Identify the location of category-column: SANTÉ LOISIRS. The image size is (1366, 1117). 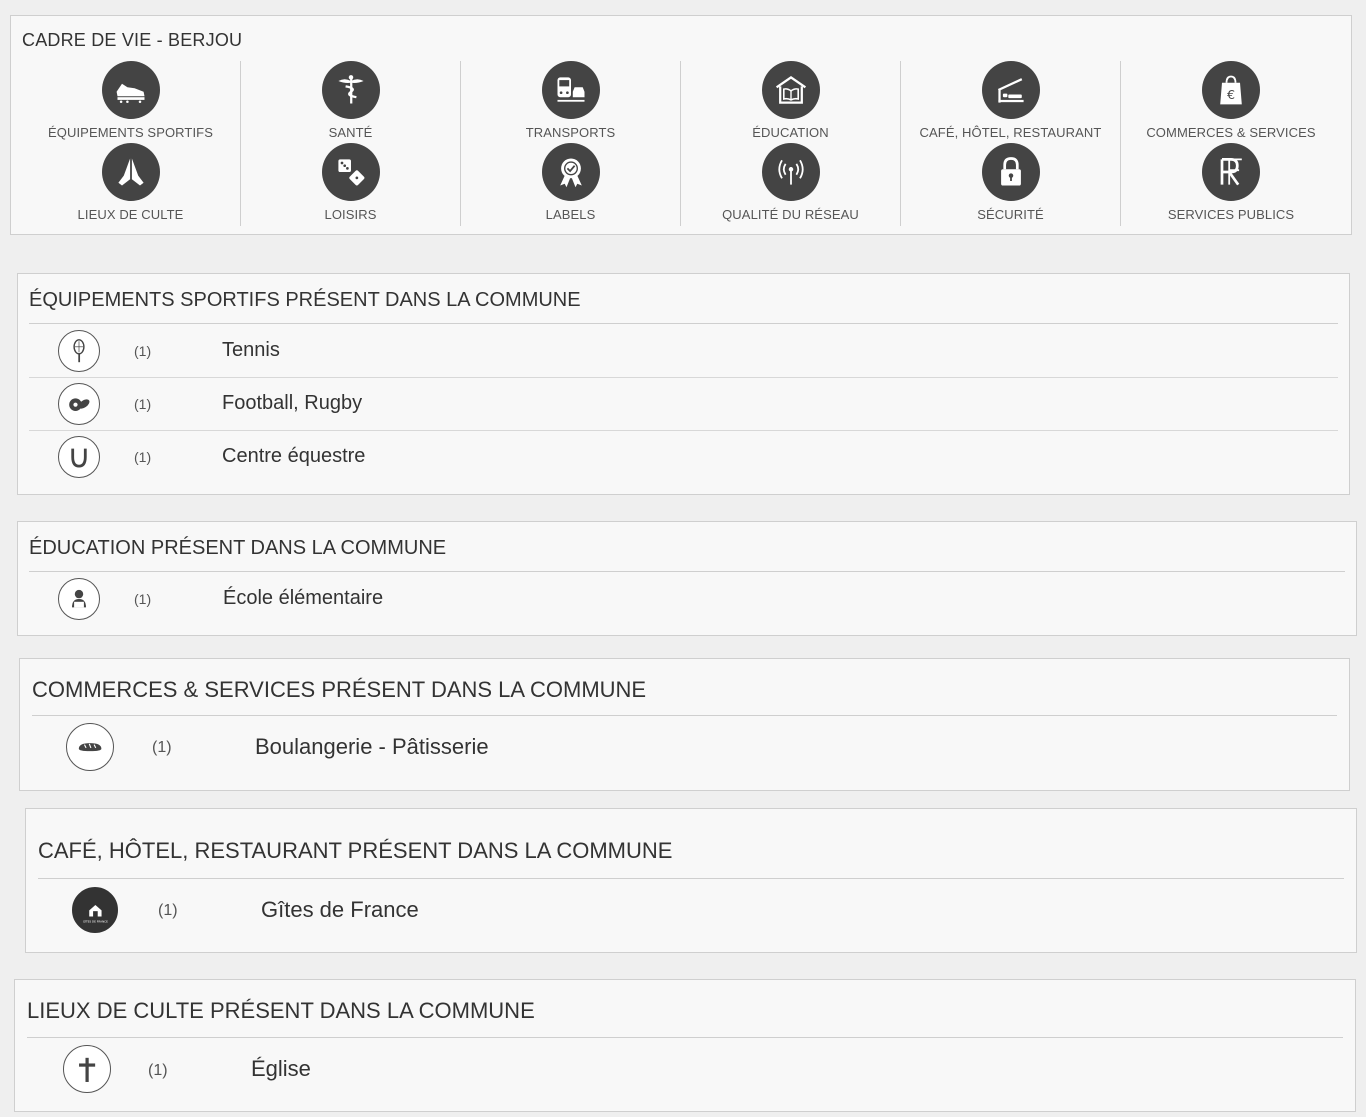
(351, 143).